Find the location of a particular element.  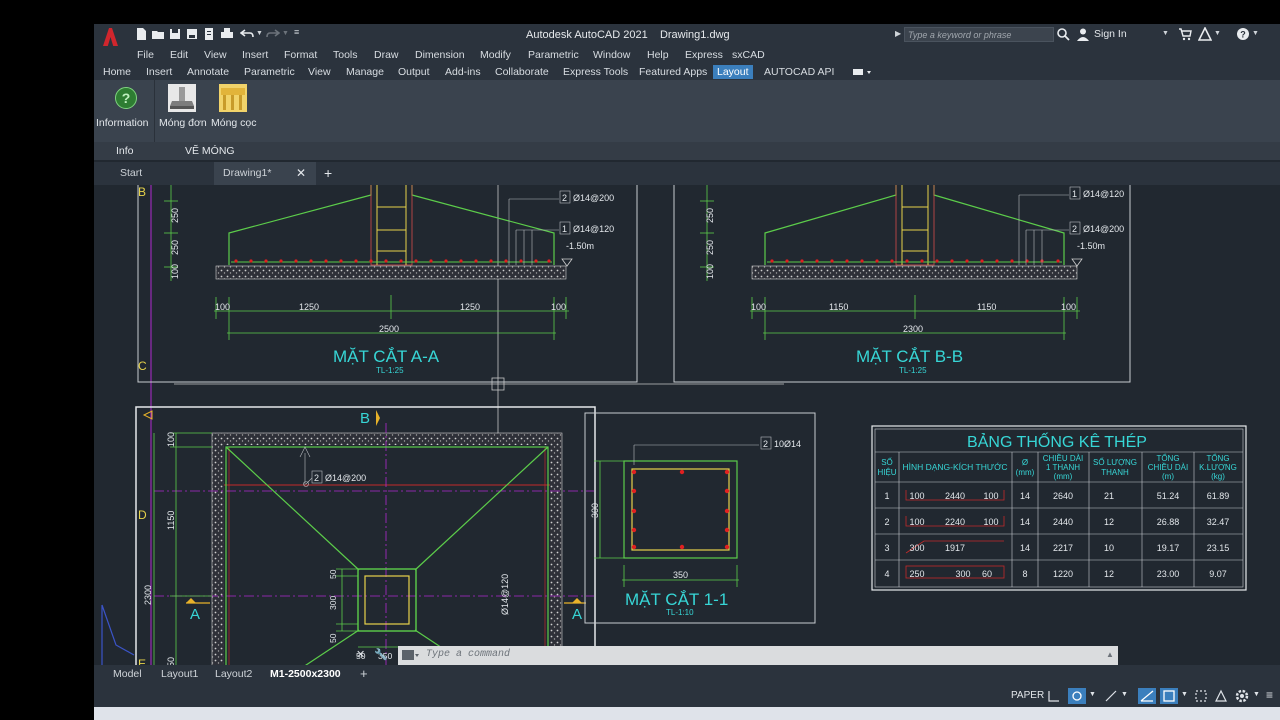

svg-text: TỔNG is located at coordinates (1167, 458).